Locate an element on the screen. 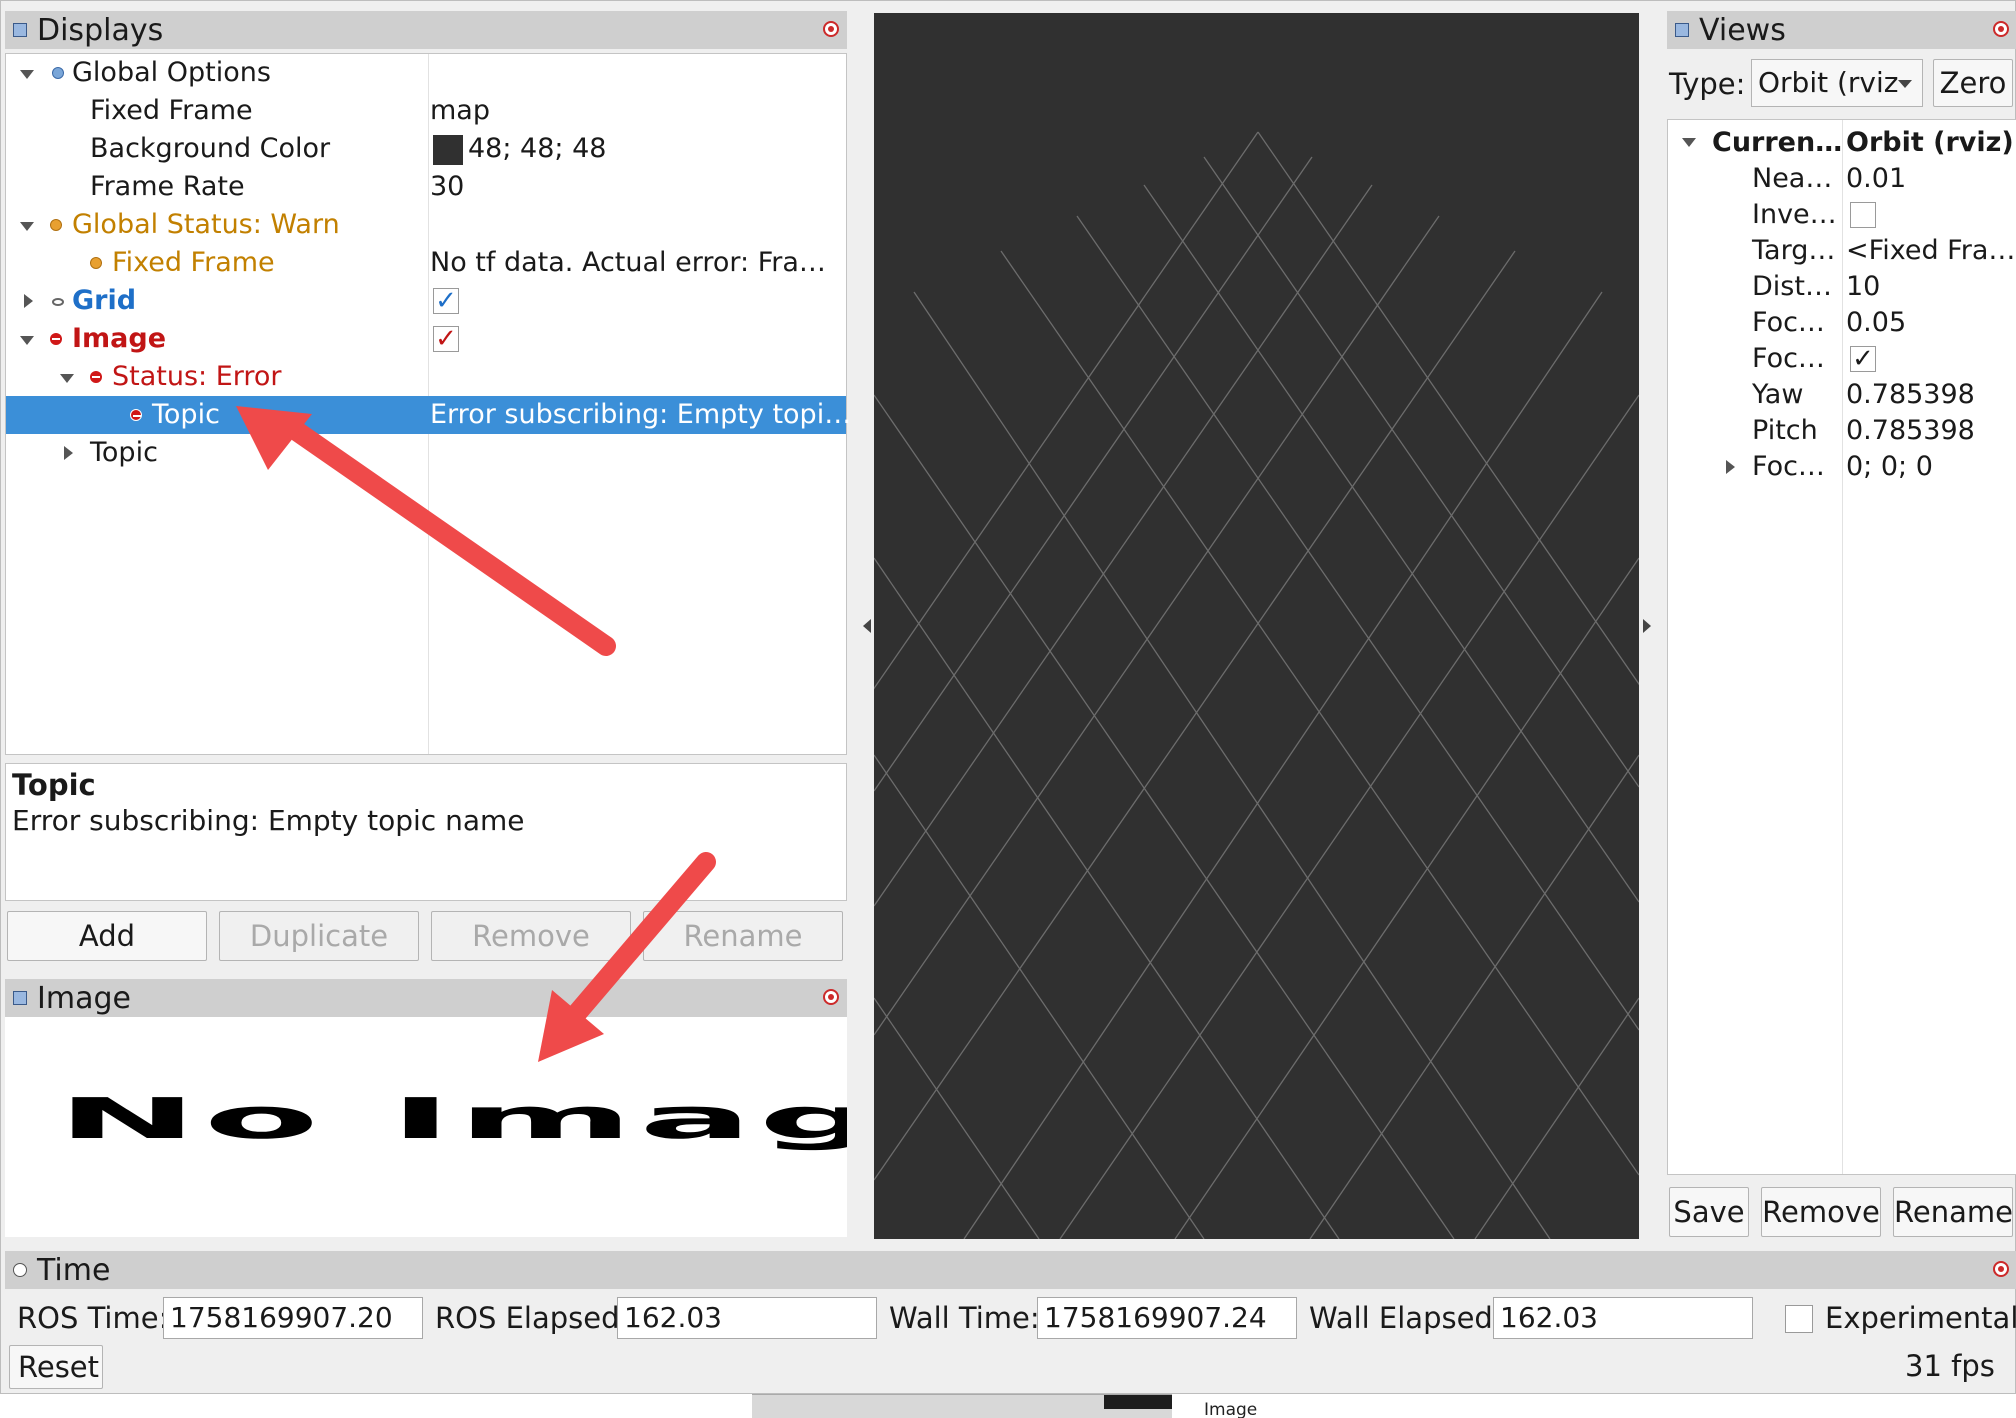 The image size is (2016, 1418). arrow-to-topic is located at coordinates (426, 531).